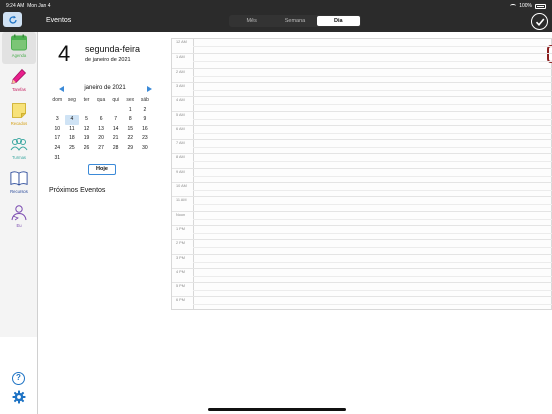 The width and height of the screenshot is (552, 414). What do you see at coordinates (19, 116) in the screenshot?
I see `sidebar-item-recados: Recados` at bounding box center [19, 116].